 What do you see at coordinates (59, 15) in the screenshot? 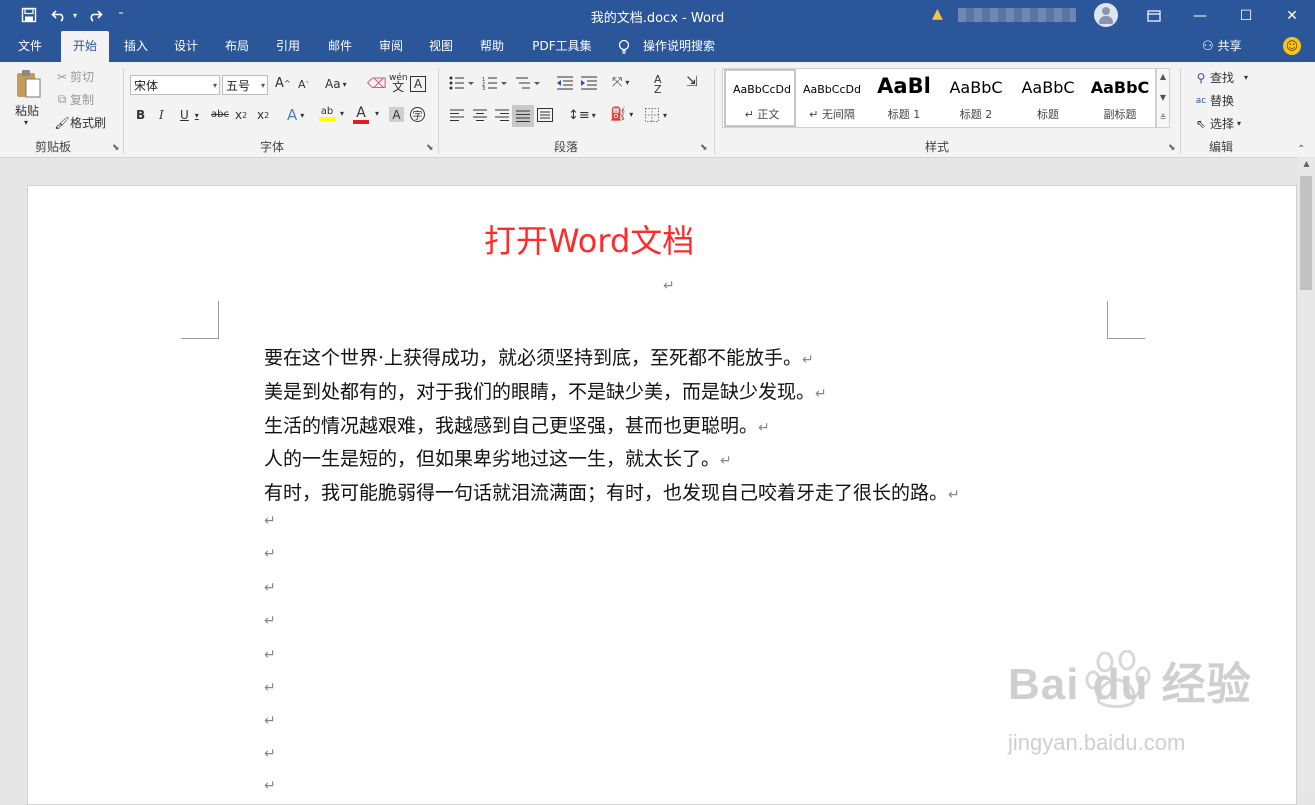
I see `undo-icon` at bounding box center [59, 15].